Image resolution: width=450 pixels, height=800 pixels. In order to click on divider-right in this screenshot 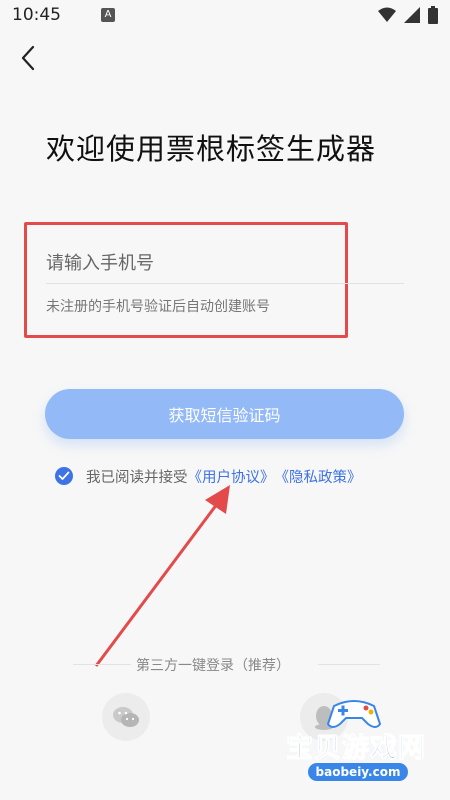, I will do `click(349, 664)`.